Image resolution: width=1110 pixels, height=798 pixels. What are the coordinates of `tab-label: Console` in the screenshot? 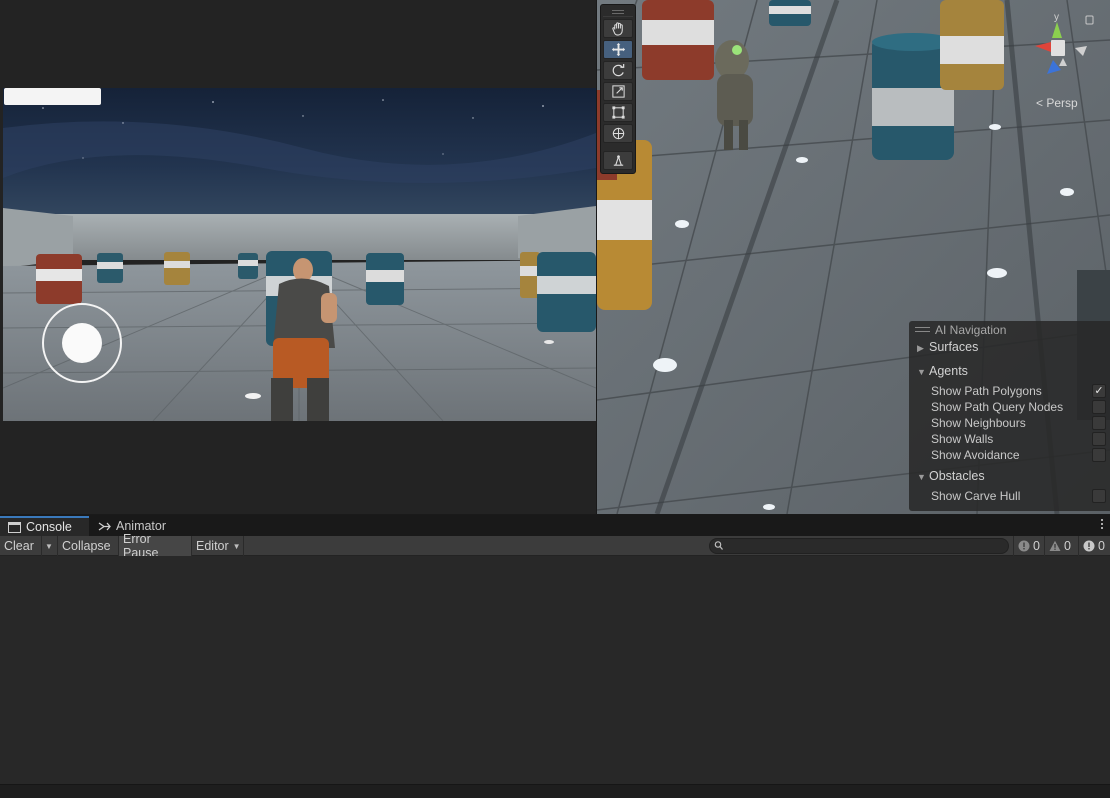 It's located at (49, 527).